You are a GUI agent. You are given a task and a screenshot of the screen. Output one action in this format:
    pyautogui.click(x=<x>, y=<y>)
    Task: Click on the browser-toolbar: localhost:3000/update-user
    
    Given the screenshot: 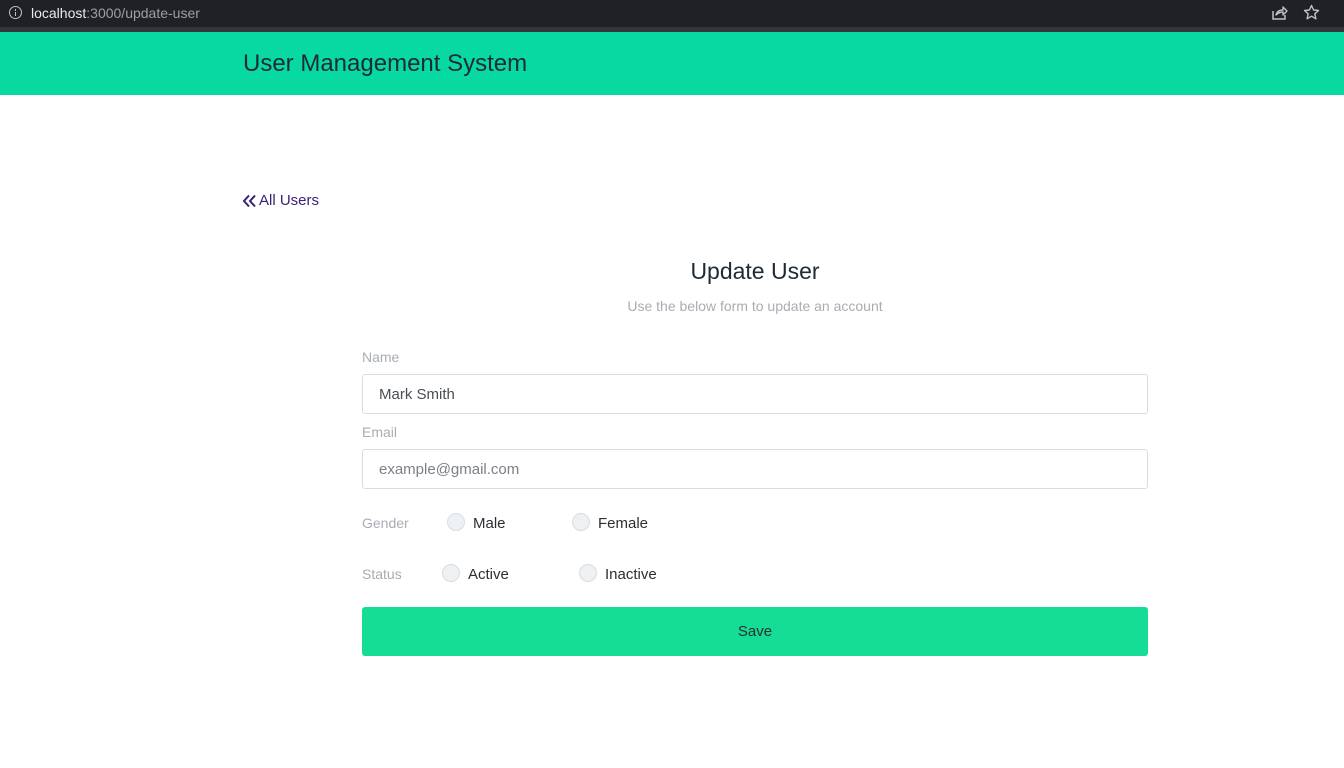 What is the action you would take?
    pyautogui.click(x=672, y=13)
    